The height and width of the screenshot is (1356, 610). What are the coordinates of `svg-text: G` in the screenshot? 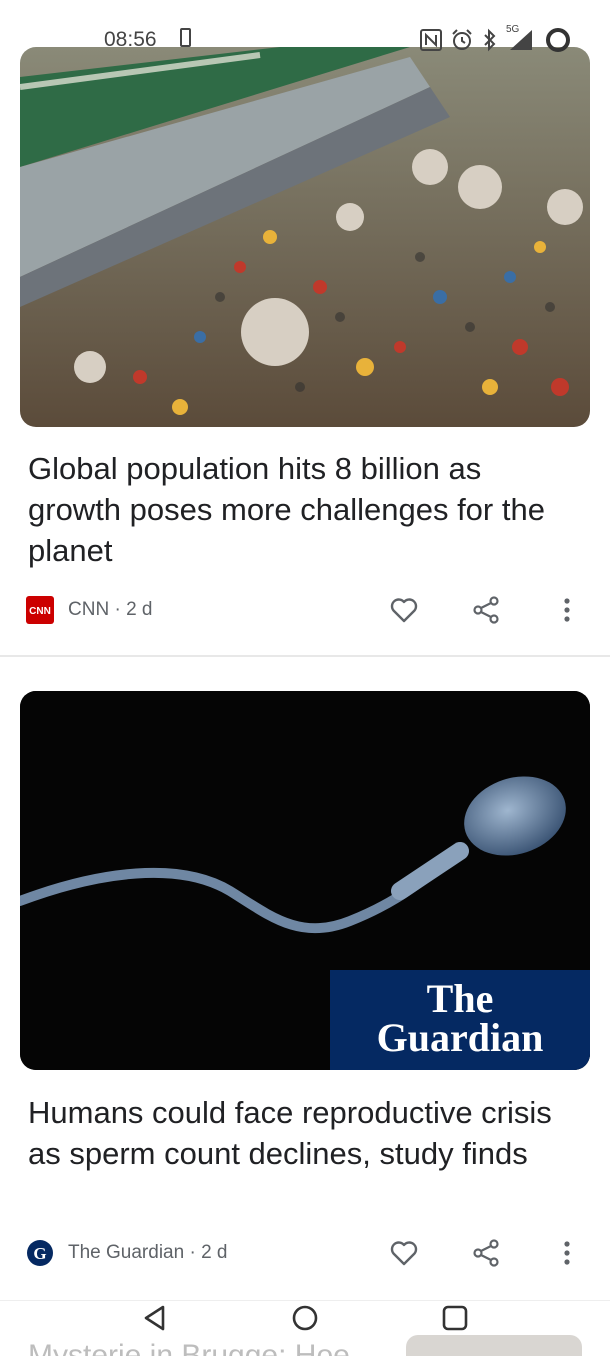 It's located at (39, 1253).